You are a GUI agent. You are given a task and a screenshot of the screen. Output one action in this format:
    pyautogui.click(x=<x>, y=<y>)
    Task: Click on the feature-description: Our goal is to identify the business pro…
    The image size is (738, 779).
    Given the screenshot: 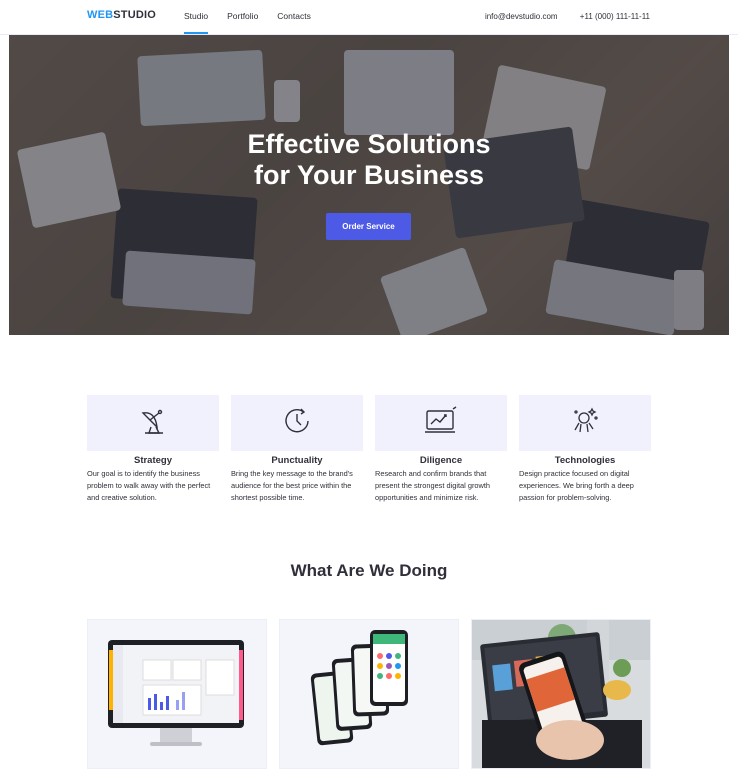 What is the action you would take?
    pyautogui.click(x=149, y=485)
    